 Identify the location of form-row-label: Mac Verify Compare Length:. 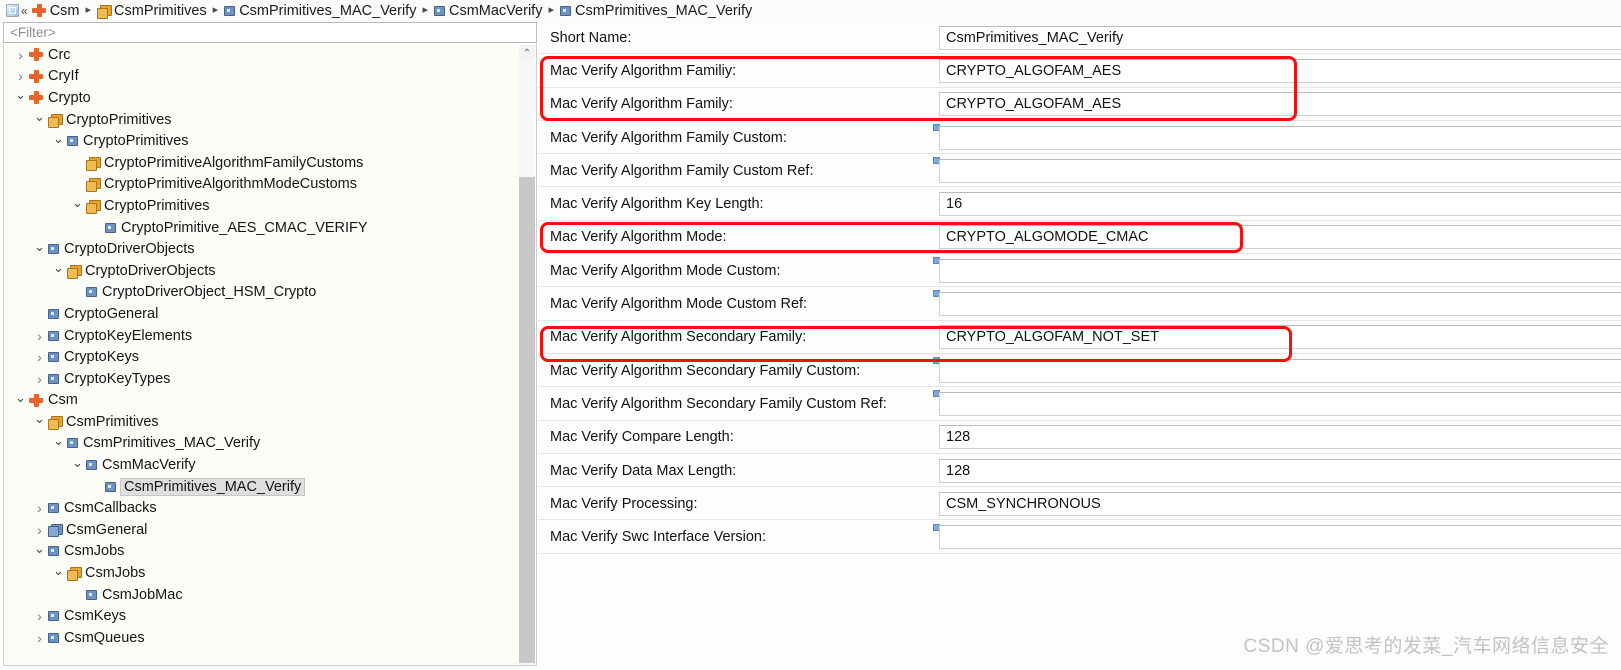
(642, 437).